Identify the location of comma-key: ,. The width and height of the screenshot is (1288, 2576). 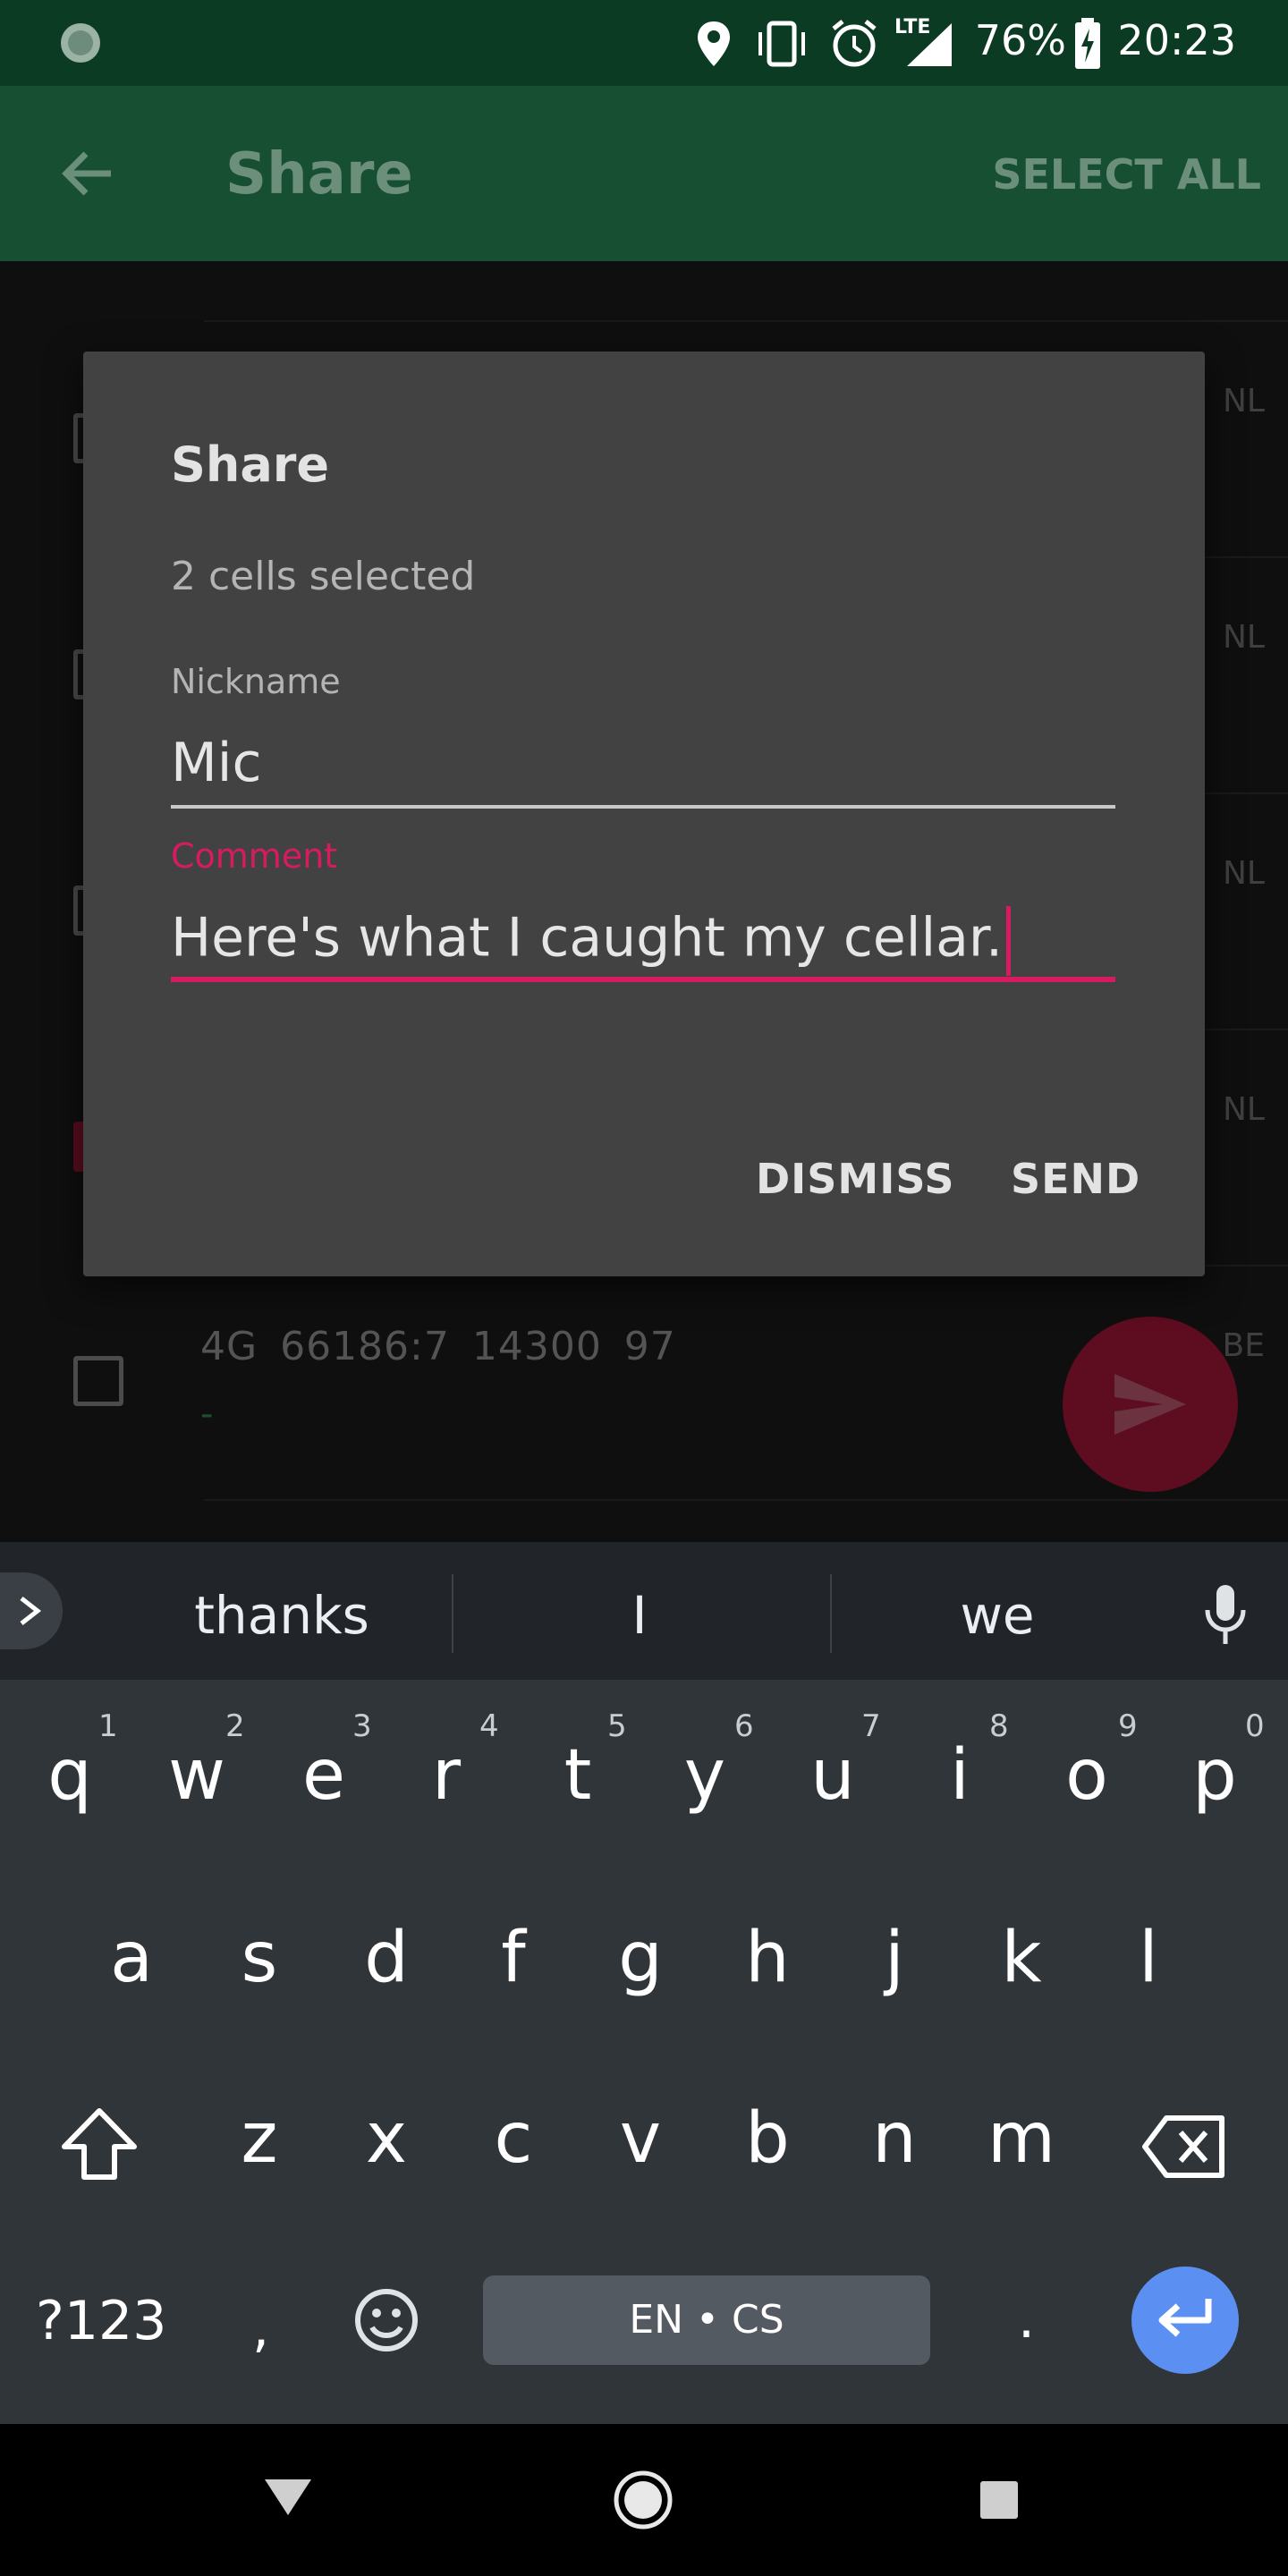
(260, 2328).